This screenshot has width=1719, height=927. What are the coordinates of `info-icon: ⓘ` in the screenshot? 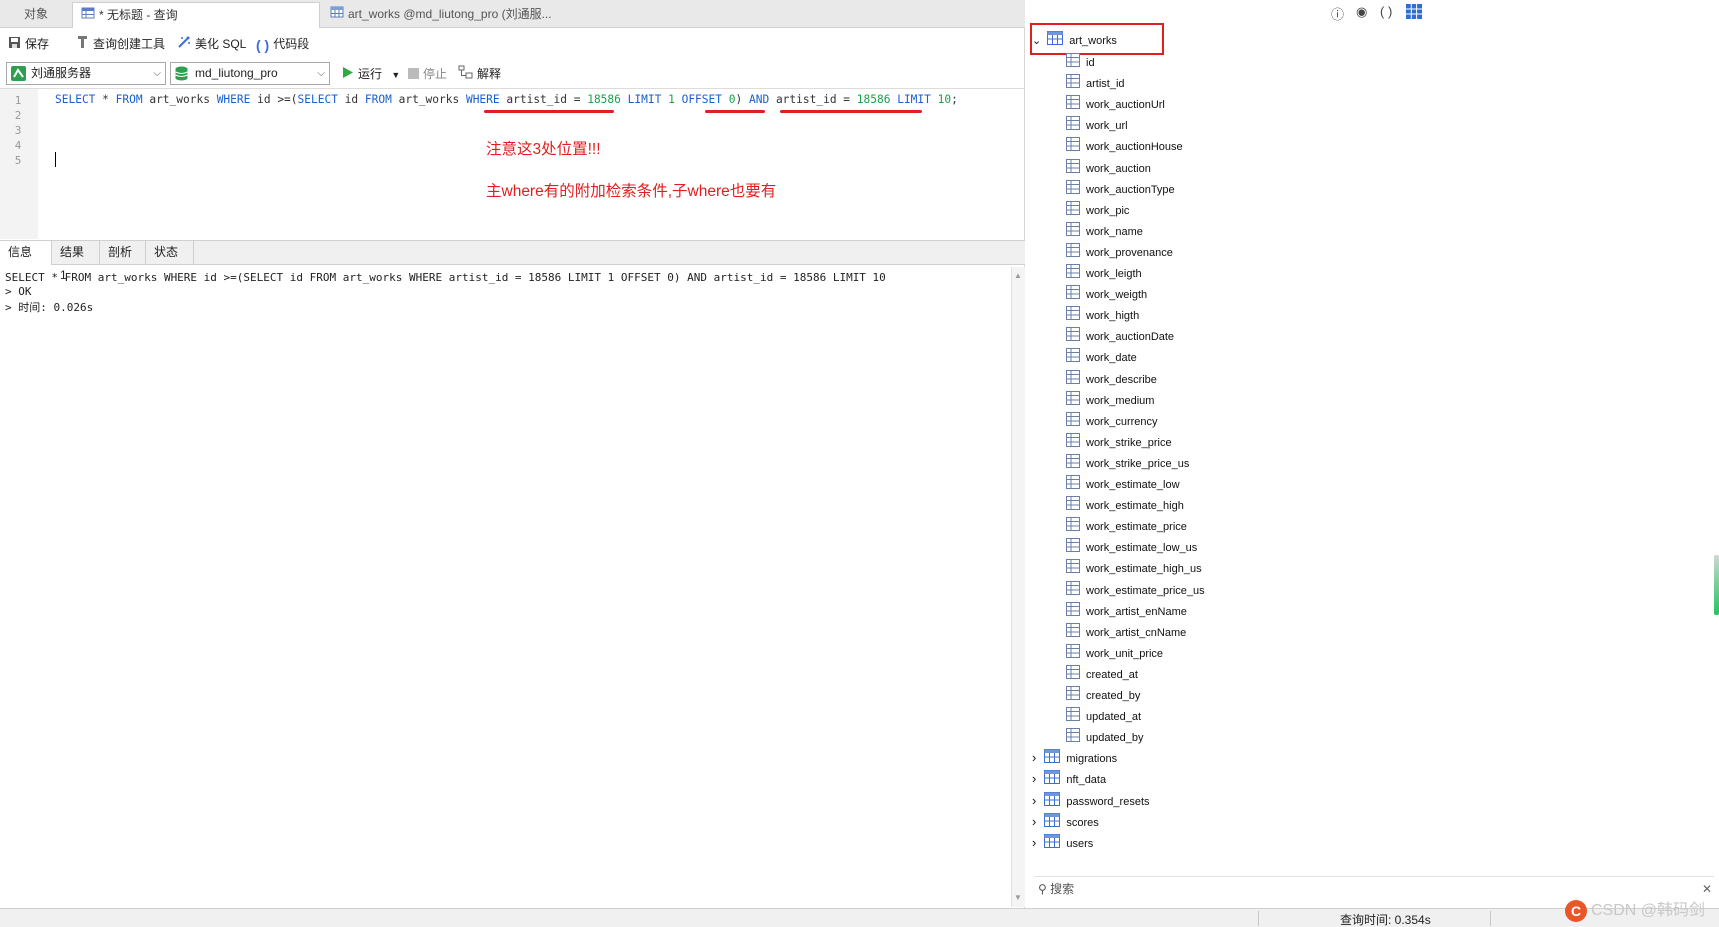 It's located at (1337, 13).